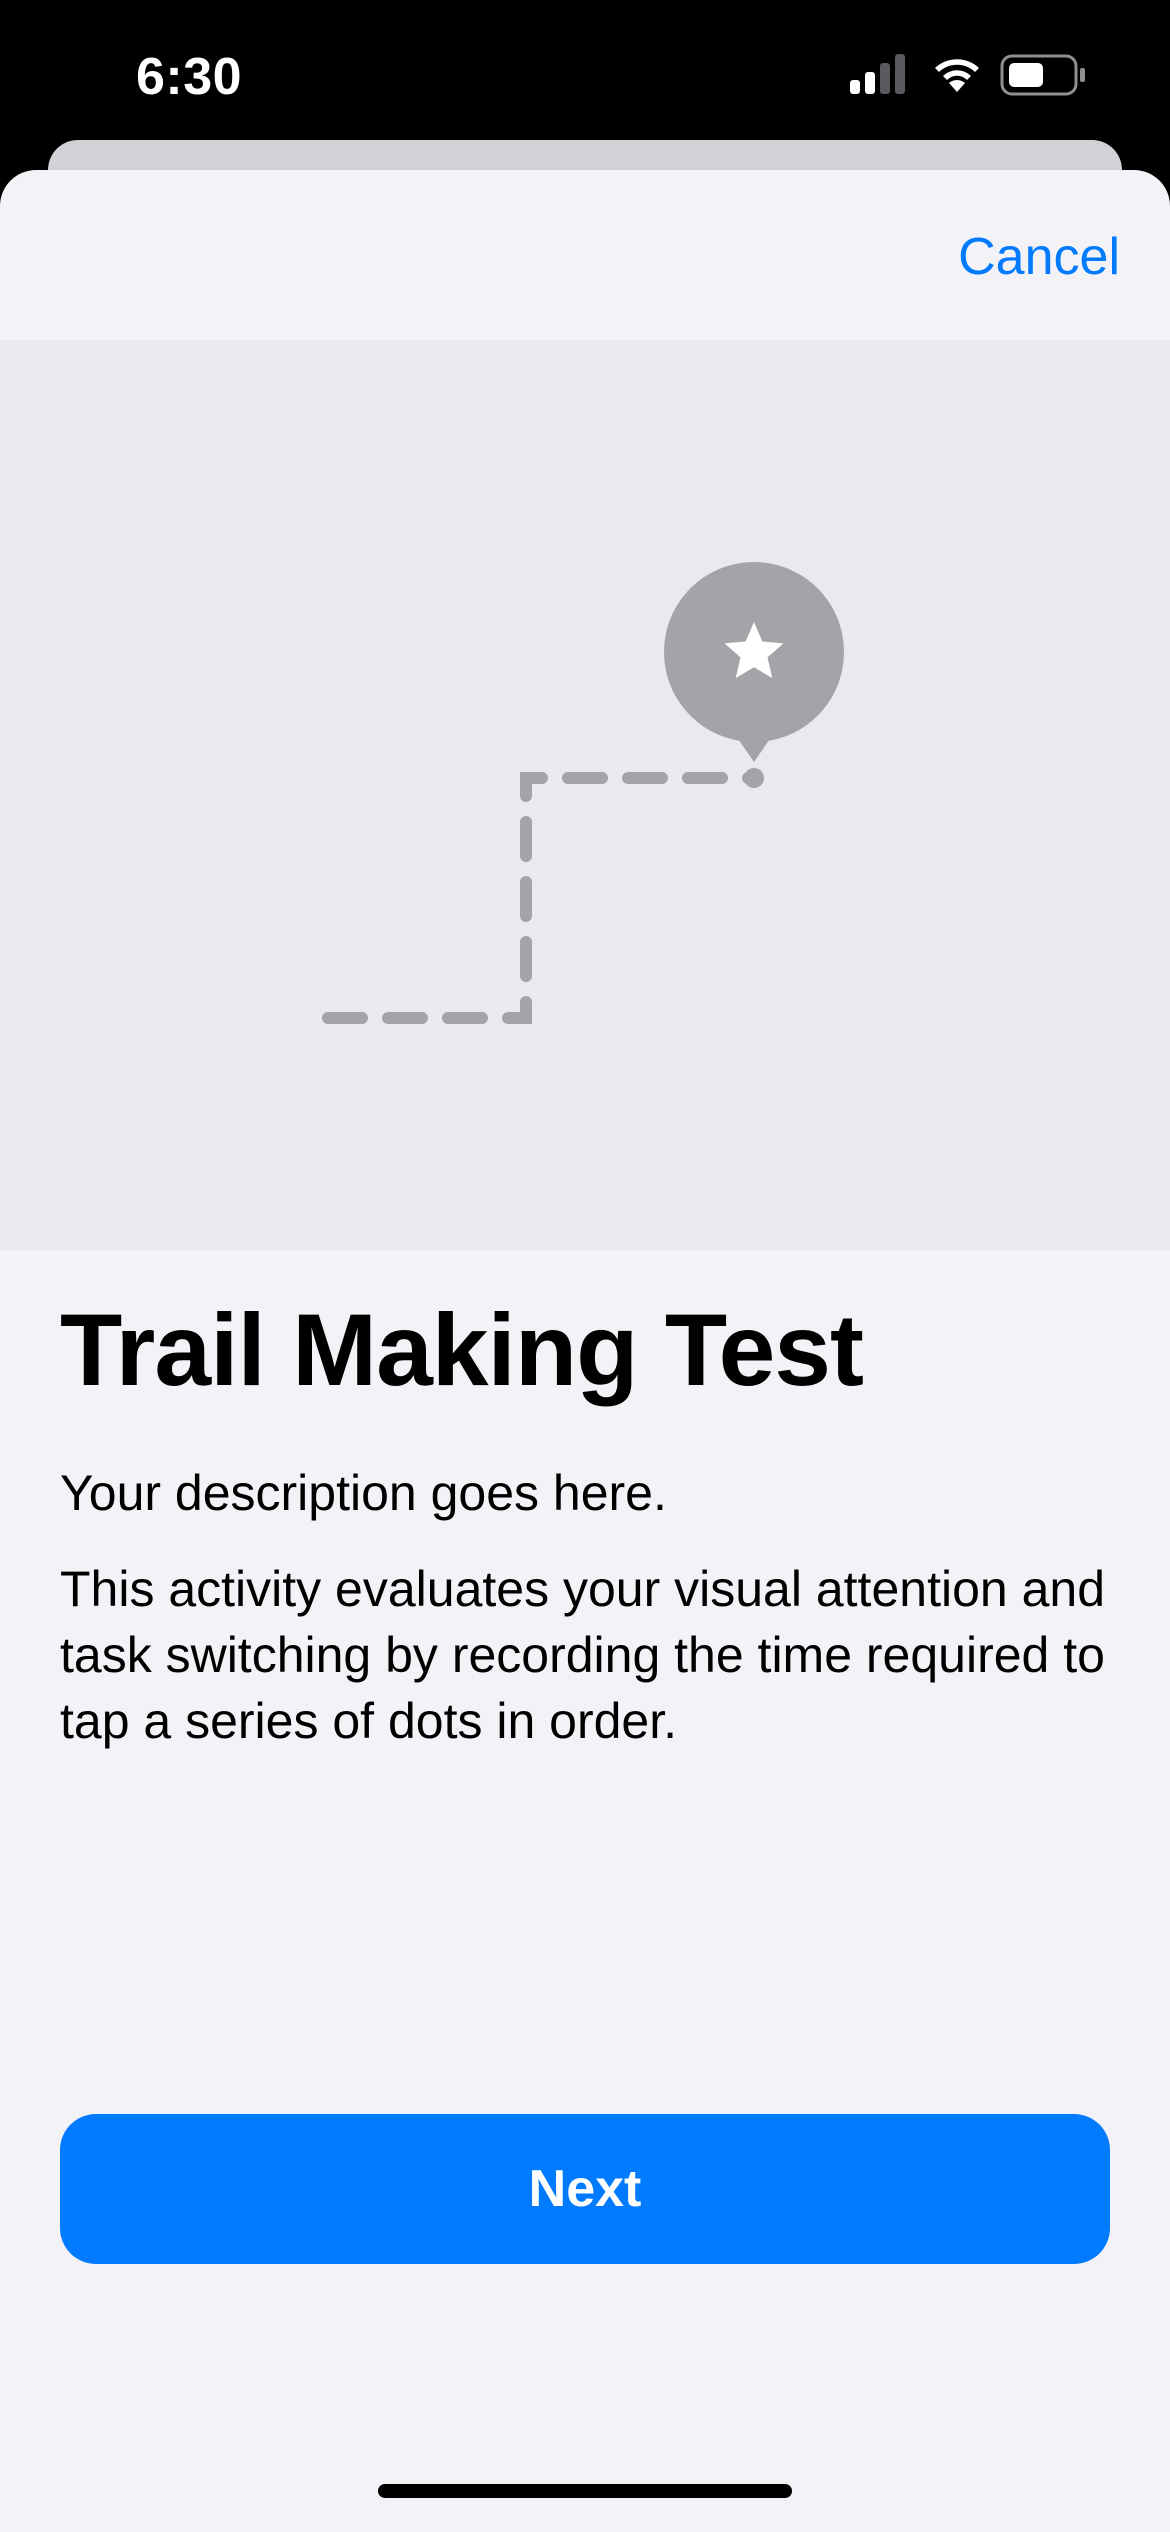 Image resolution: width=1170 pixels, height=2532 pixels. What do you see at coordinates (585, 2491) in the screenshot?
I see `home-indicator` at bounding box center [585, 2491].